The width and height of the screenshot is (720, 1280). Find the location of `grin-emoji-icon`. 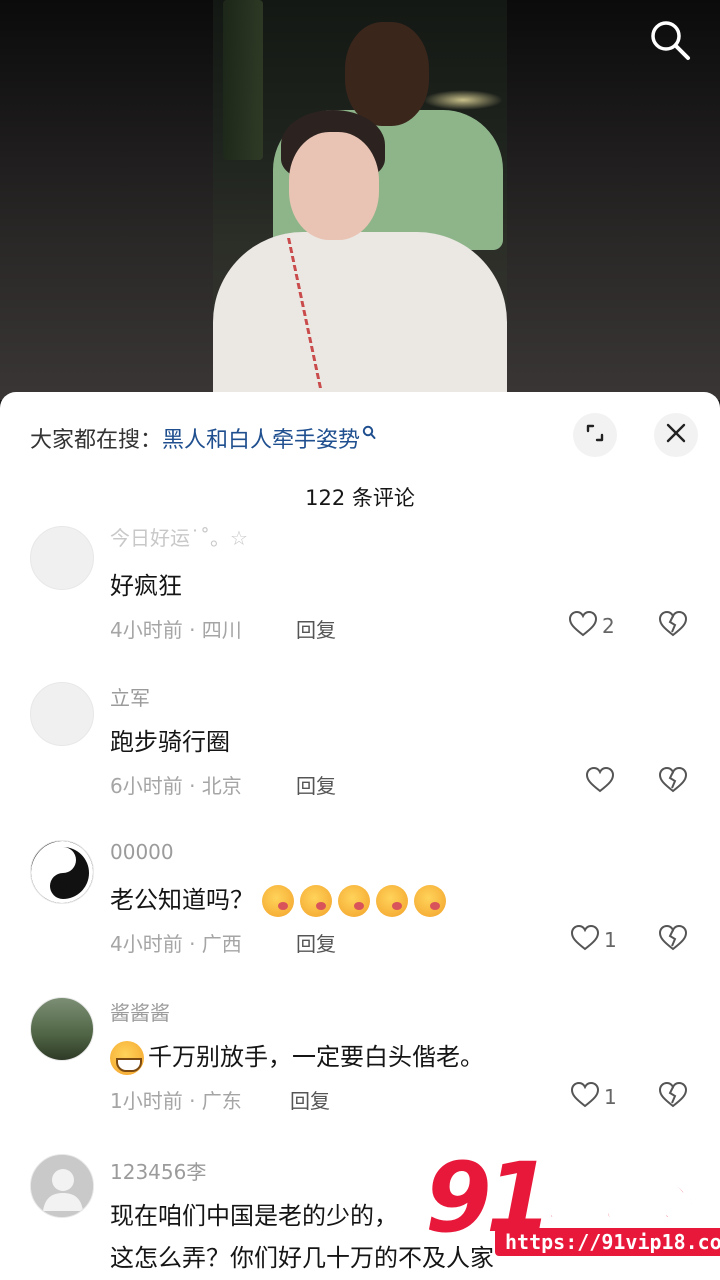

grin-emoji-icon is located at coordinates (127, 1058).